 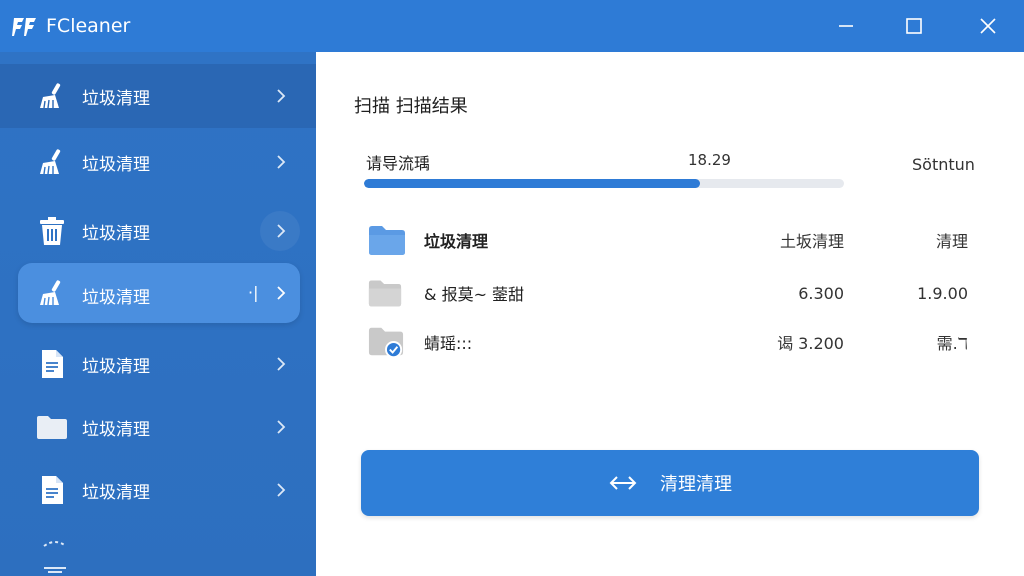 What do you see at coordinates (532, 183) in the screenshot?
I see `progress-fill` at bounding box center [532, 183].